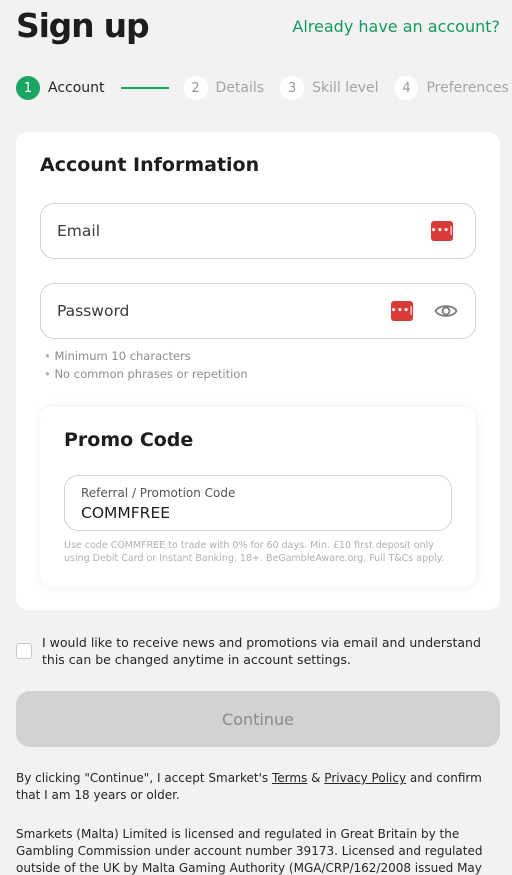  Describe the element at coordinates (467, 88) in the screenshot. I see `step-label: Preferences` at that location.